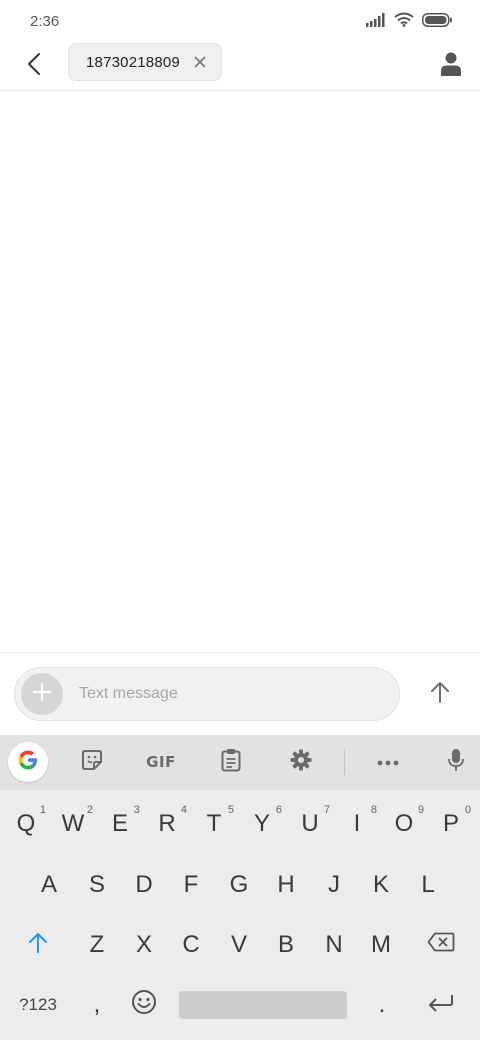 Image resolution: width=480 pixels, height=1040 pixels. What do you see at coordinates (437, 22) in the screenshot?
I see `battery-icon` at bounding box center [437, 22].